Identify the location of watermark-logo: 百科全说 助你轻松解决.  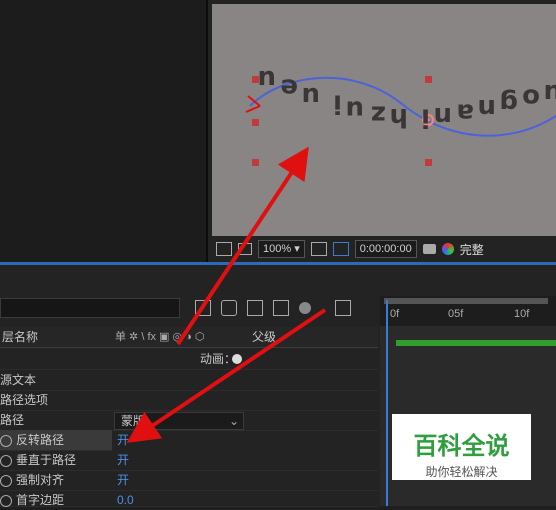
(461, 447).